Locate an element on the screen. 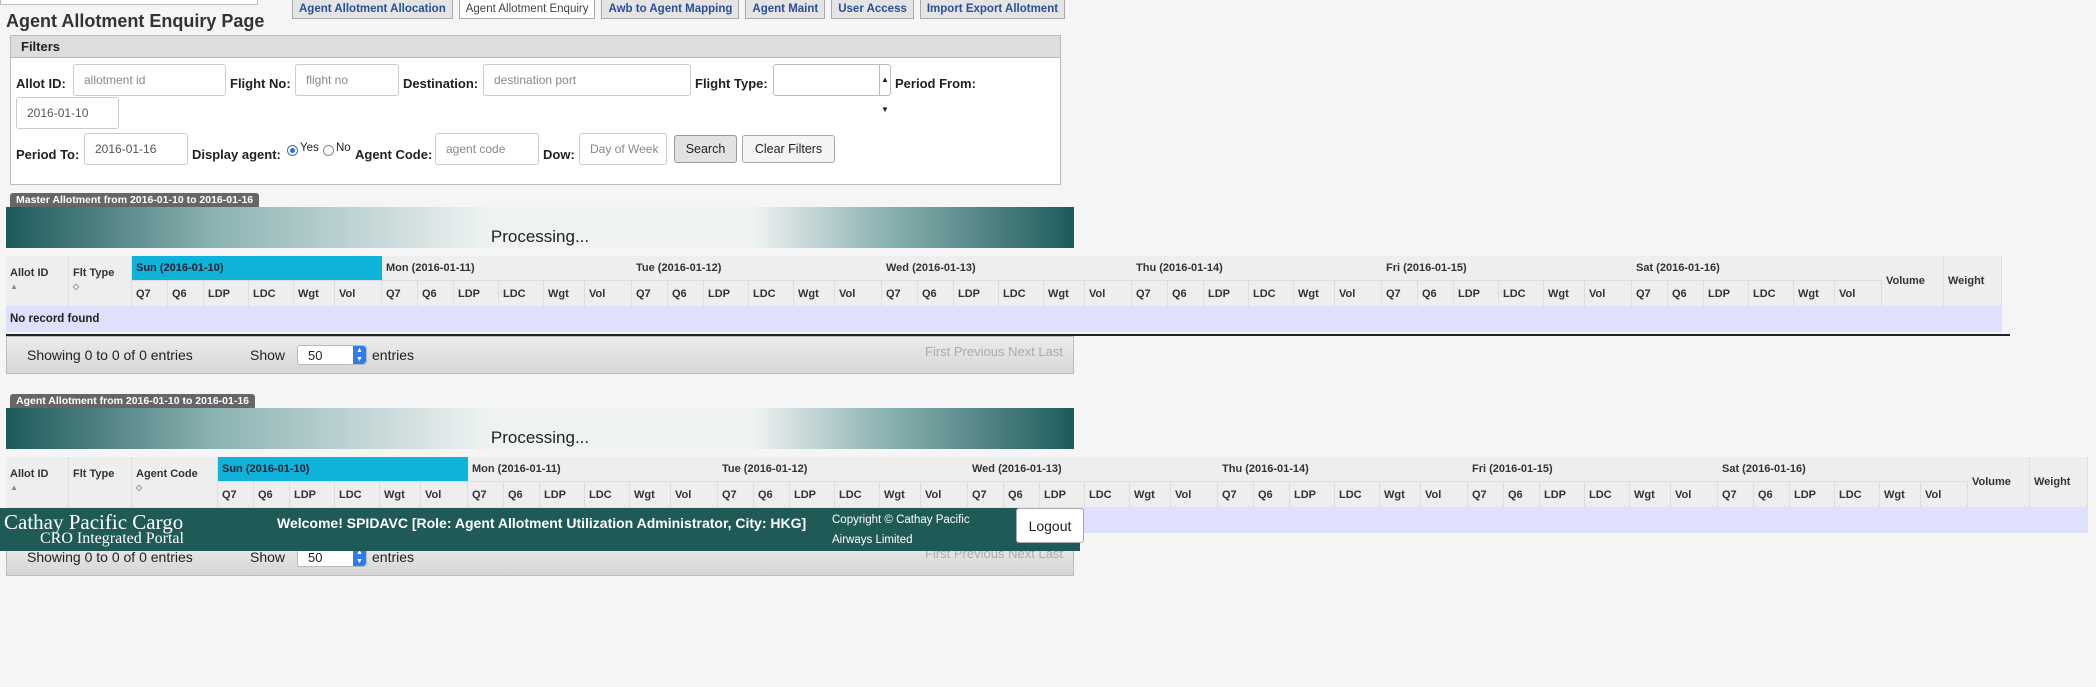  day-header: Sun (2016-01-10) is located at coordinates (257, 268).